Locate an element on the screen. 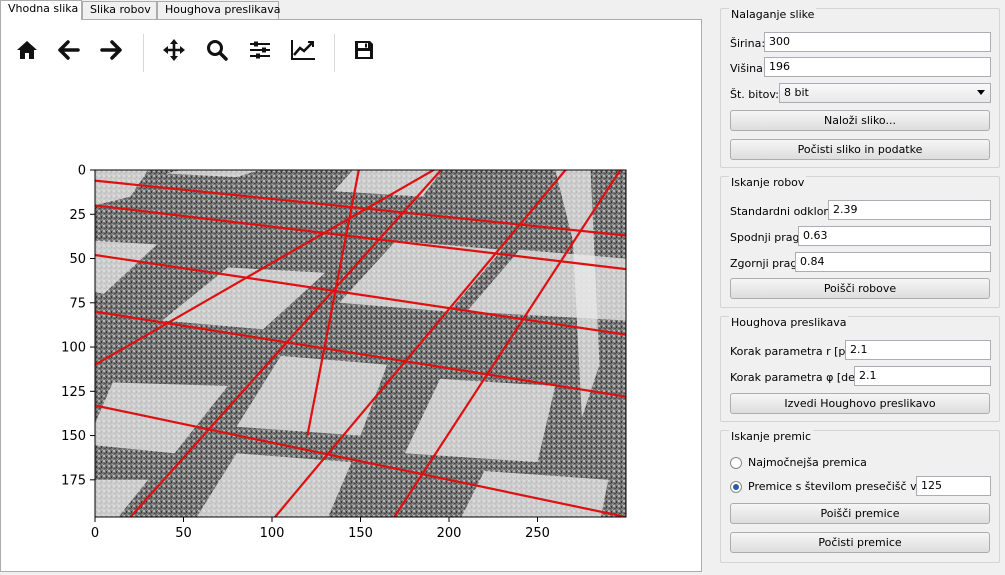 The width and height of the screenshot is (1005, 575). height-input: 196 is located at coordinates (877, 67).